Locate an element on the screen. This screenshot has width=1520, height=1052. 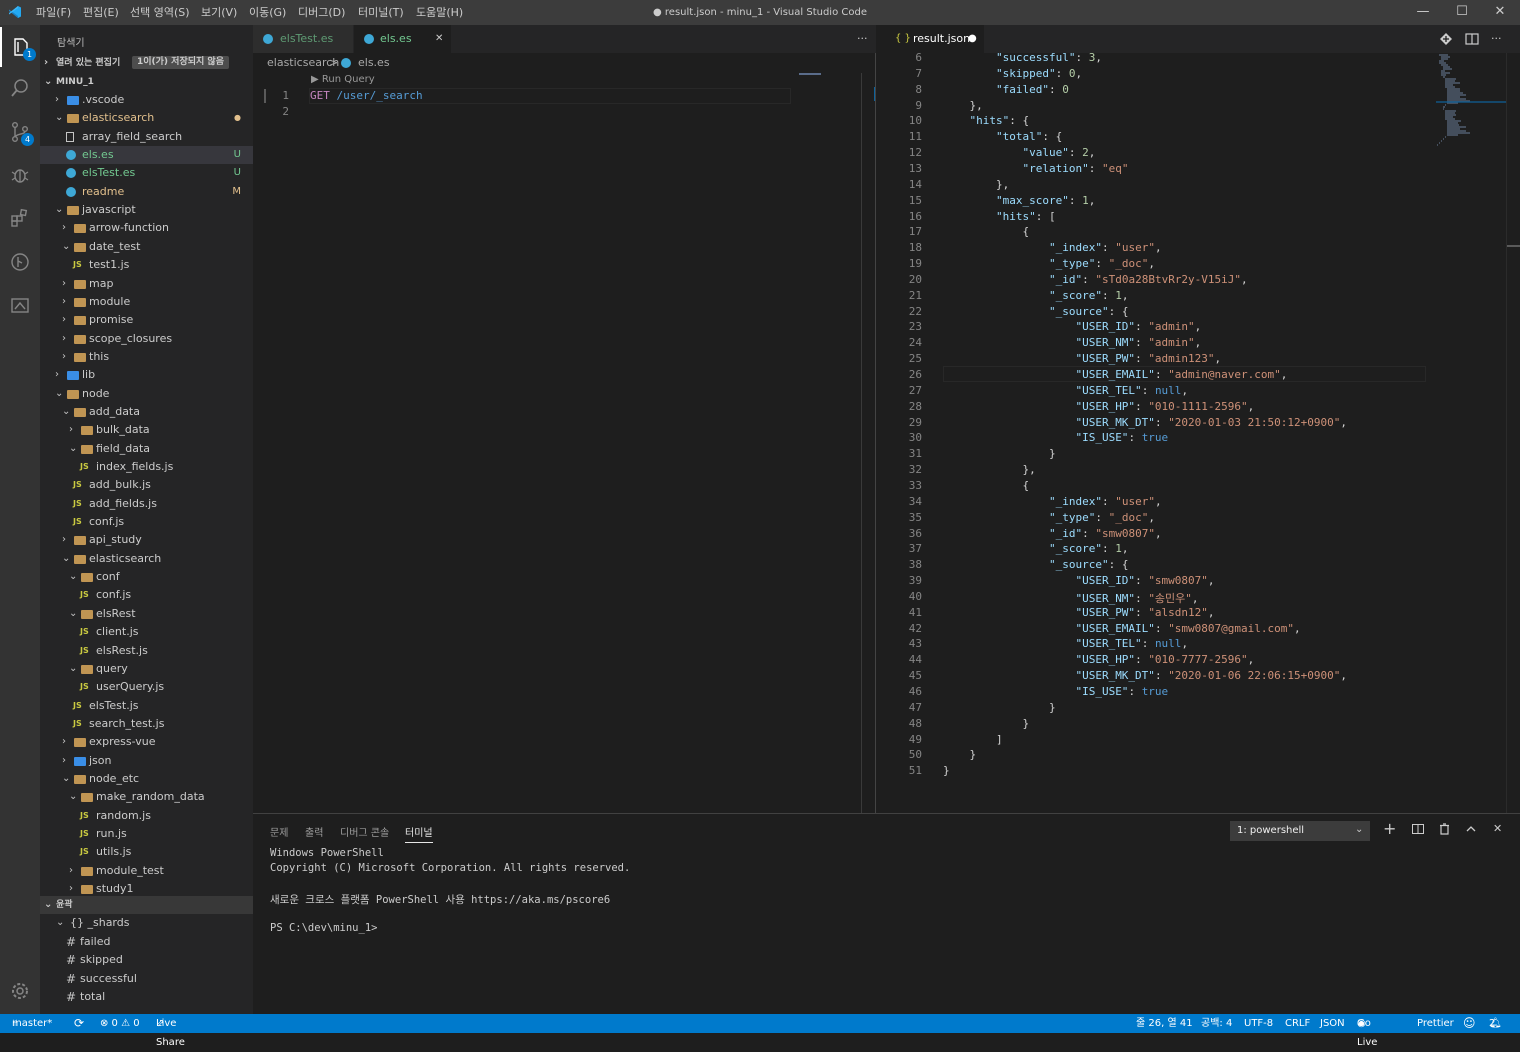
tree-item: › scope_closures is located at coordinates (146, 339).